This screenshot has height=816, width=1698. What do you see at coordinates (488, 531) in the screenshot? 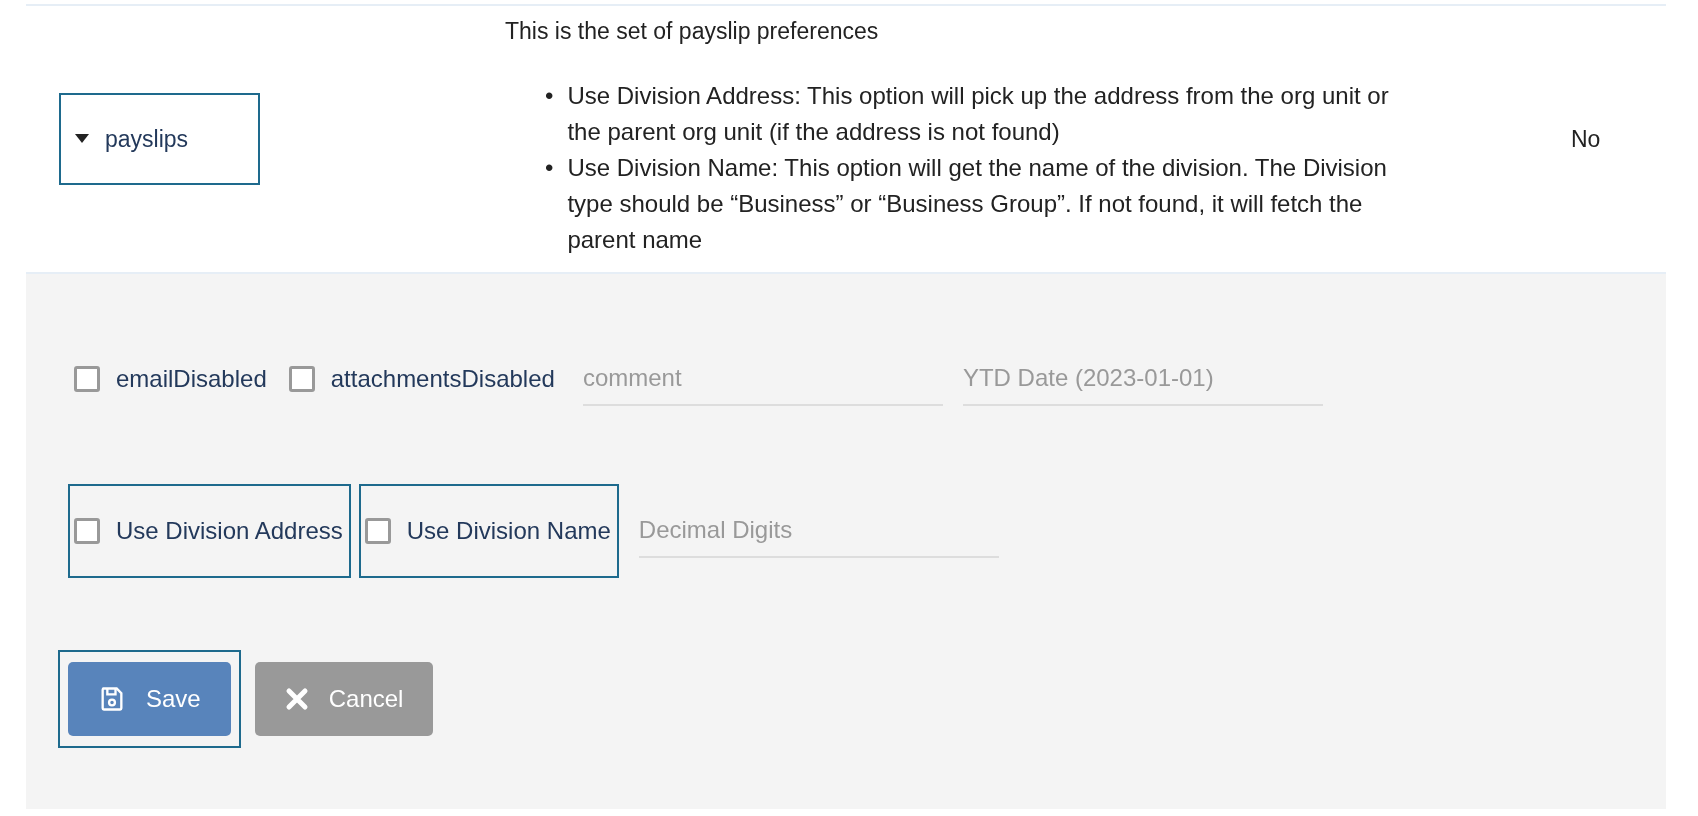
I see `checkbox-option: Use Division Name` at bounding box center [488, 531].